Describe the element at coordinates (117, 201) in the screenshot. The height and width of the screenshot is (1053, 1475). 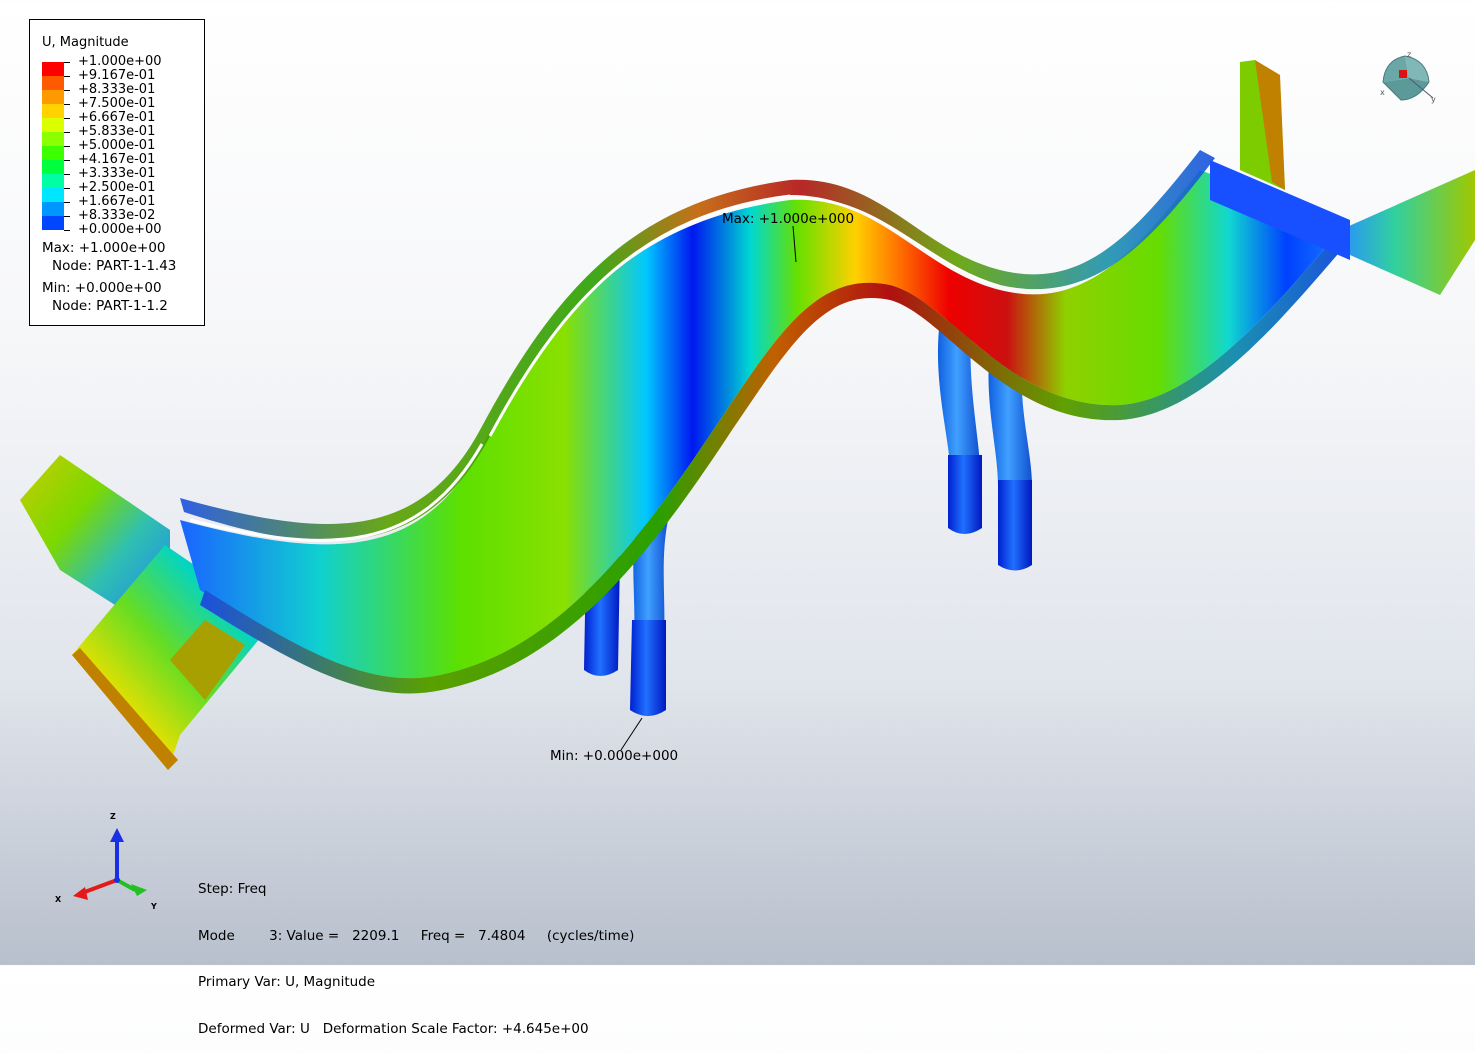
I see `legend-label: +1.667e-01` at that location.